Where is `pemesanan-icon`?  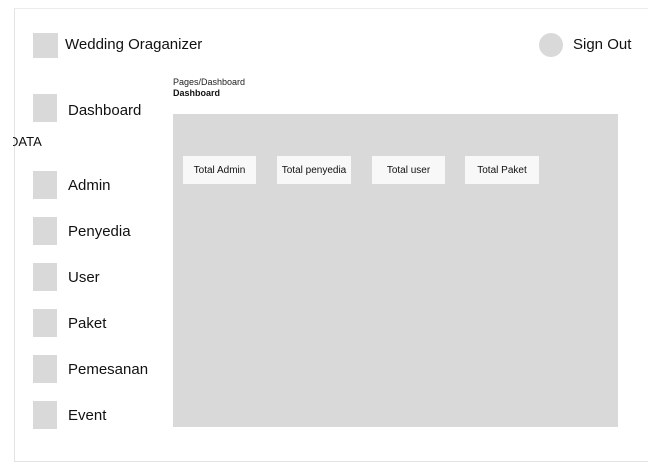 pemesanan-icon is located at coordinates (45, 369).